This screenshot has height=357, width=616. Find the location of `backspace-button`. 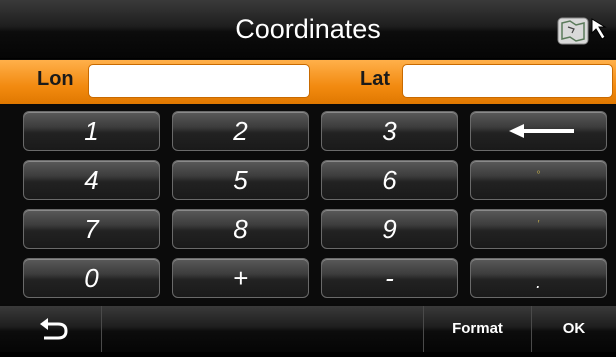

backspace-button is located at coordinates (538, 131).